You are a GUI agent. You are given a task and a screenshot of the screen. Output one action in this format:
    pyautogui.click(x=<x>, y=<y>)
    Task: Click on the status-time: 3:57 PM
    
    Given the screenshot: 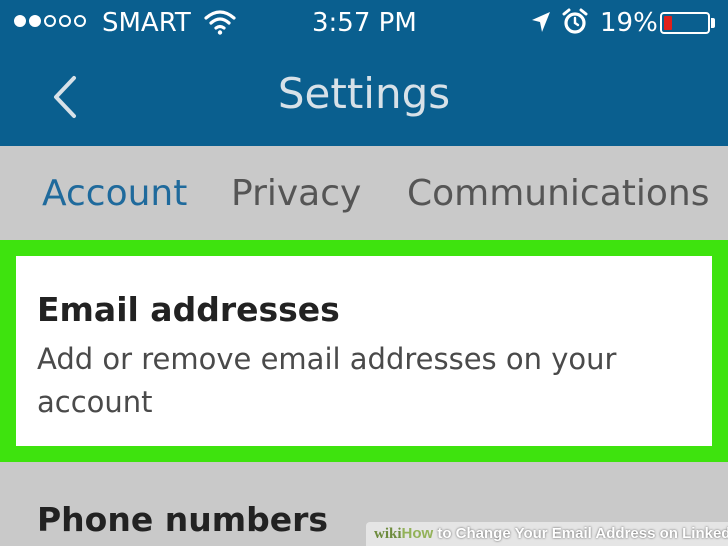 What is the action you would take?
    pyautogui.click(x=364, y=23)
    